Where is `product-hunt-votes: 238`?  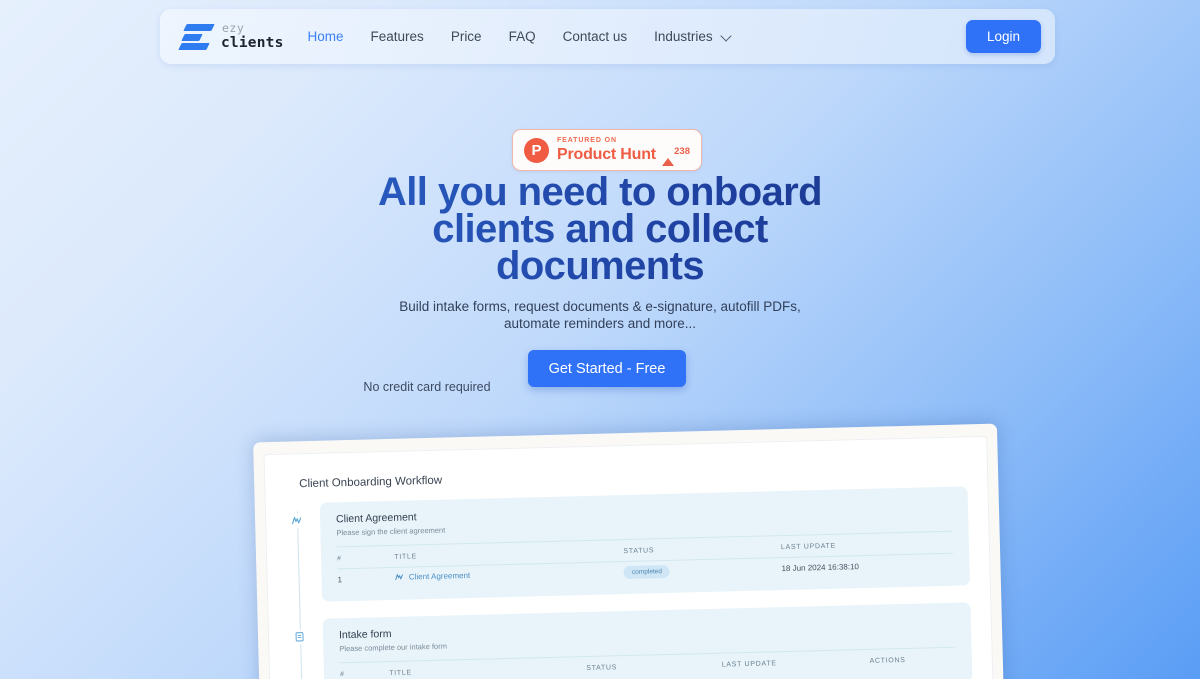
product-hunt-votes: 238 is located at coordinates (676, 153).